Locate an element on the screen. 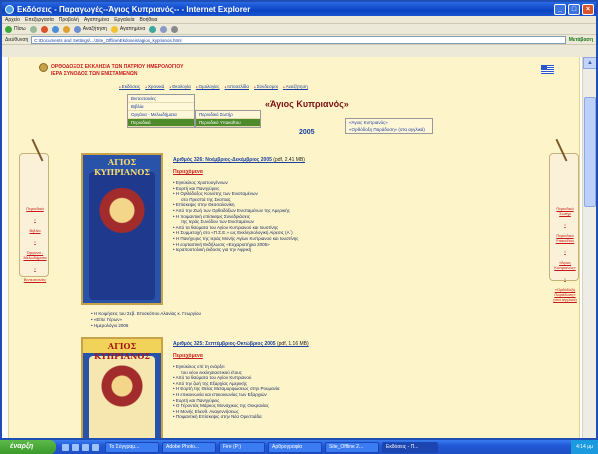  nav-publications: Εκδόσεις is located at coordinates (130, 86).